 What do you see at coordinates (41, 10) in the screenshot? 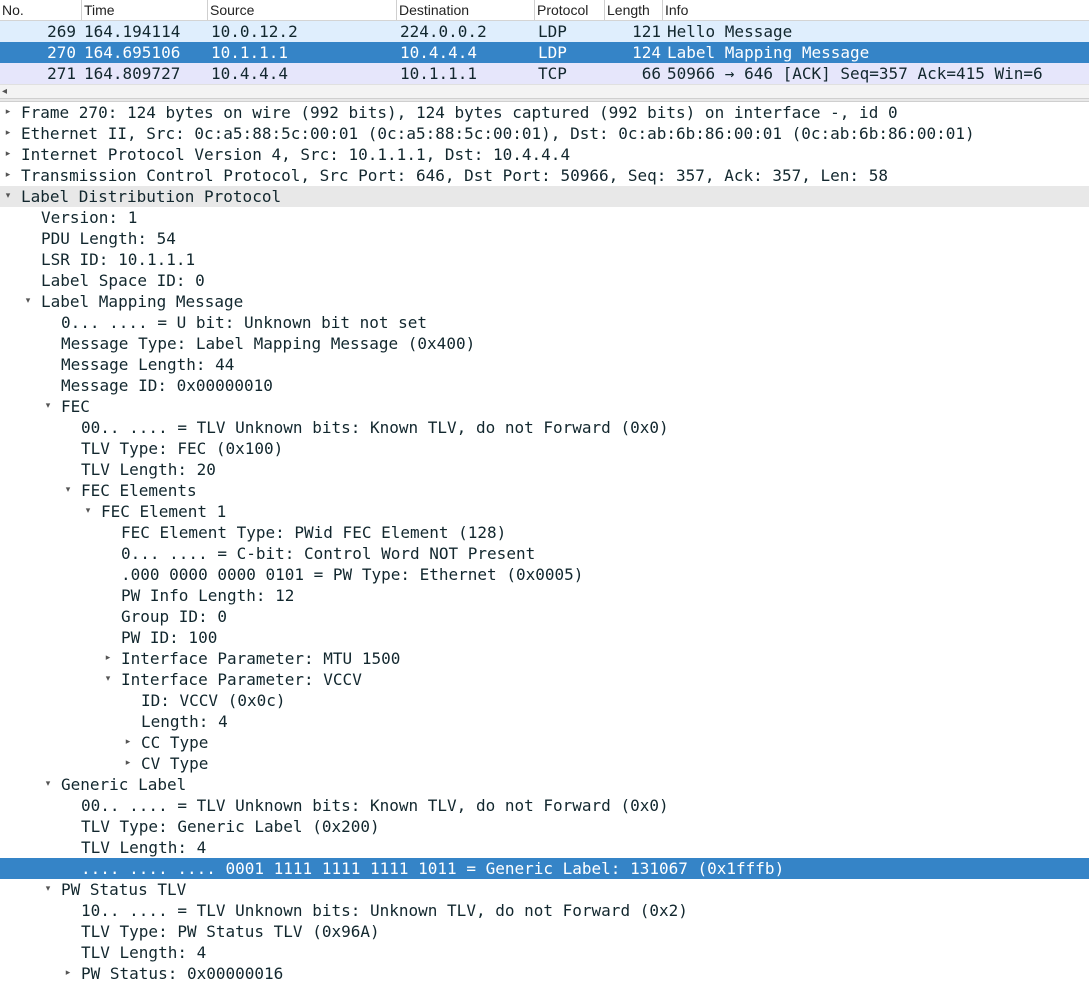
I see `column-header-no: No.` at bounding box center [41, 10].